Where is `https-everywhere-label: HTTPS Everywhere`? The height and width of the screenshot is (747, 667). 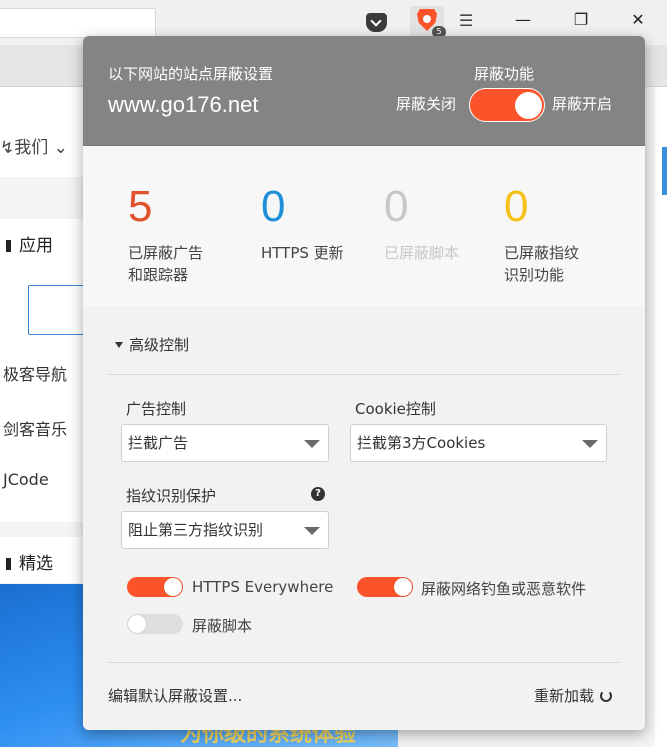
https-everywhere-label: HTTPS Everywhere is located at coordinates (263, 587).